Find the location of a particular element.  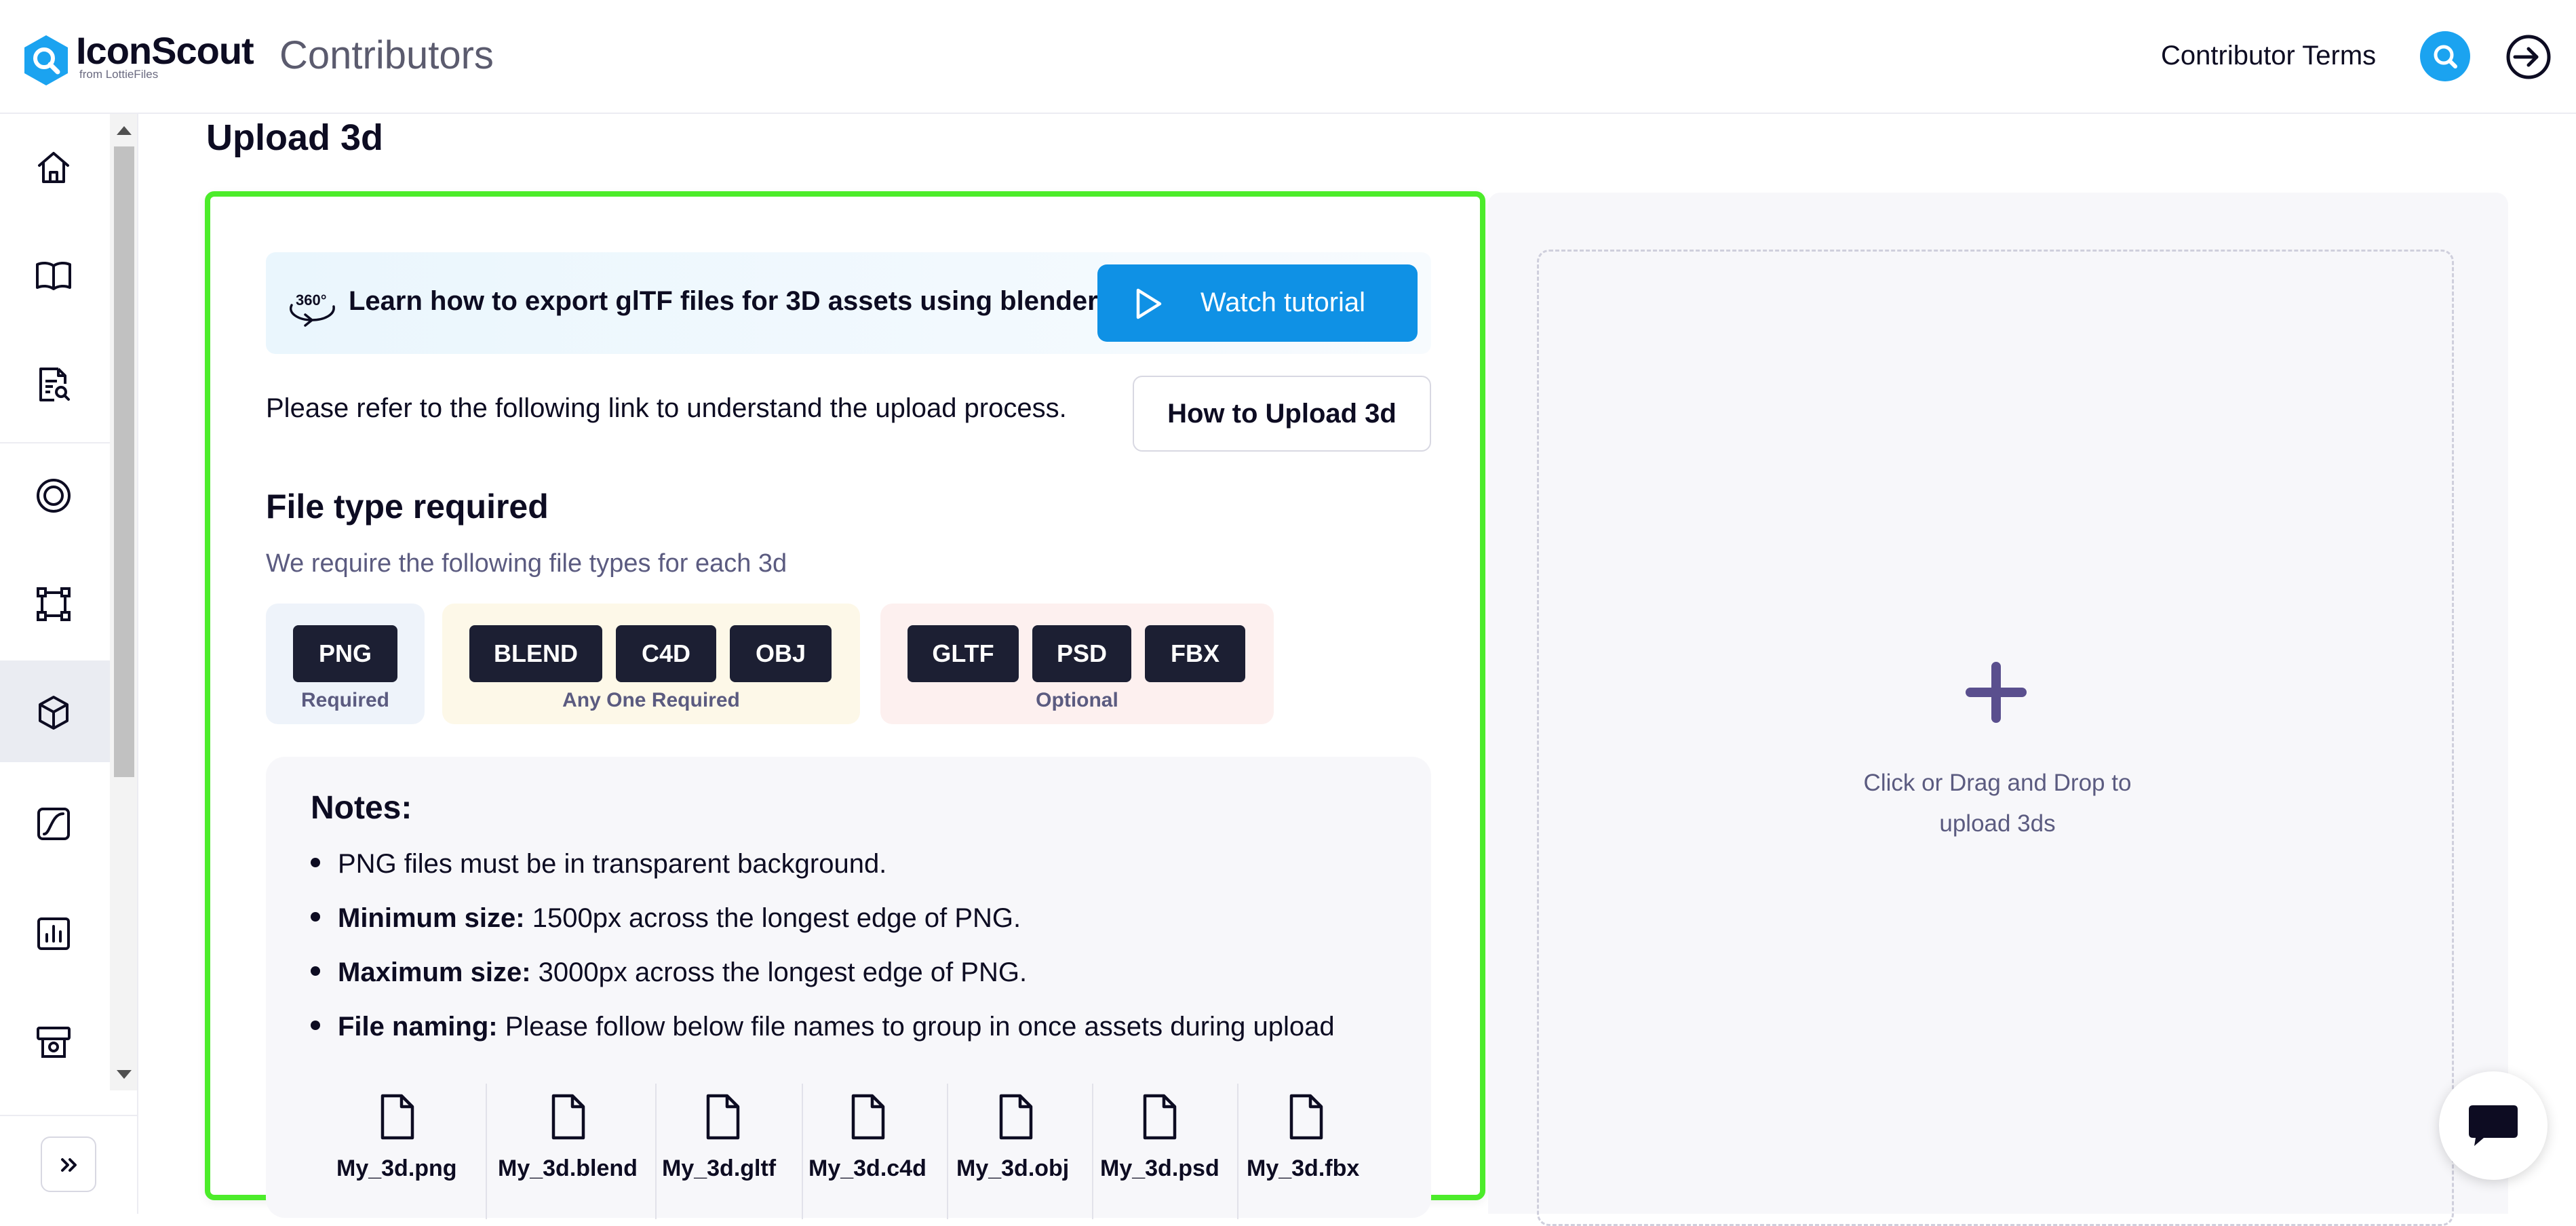

plus-icon is located at coordinates (1996, 692).